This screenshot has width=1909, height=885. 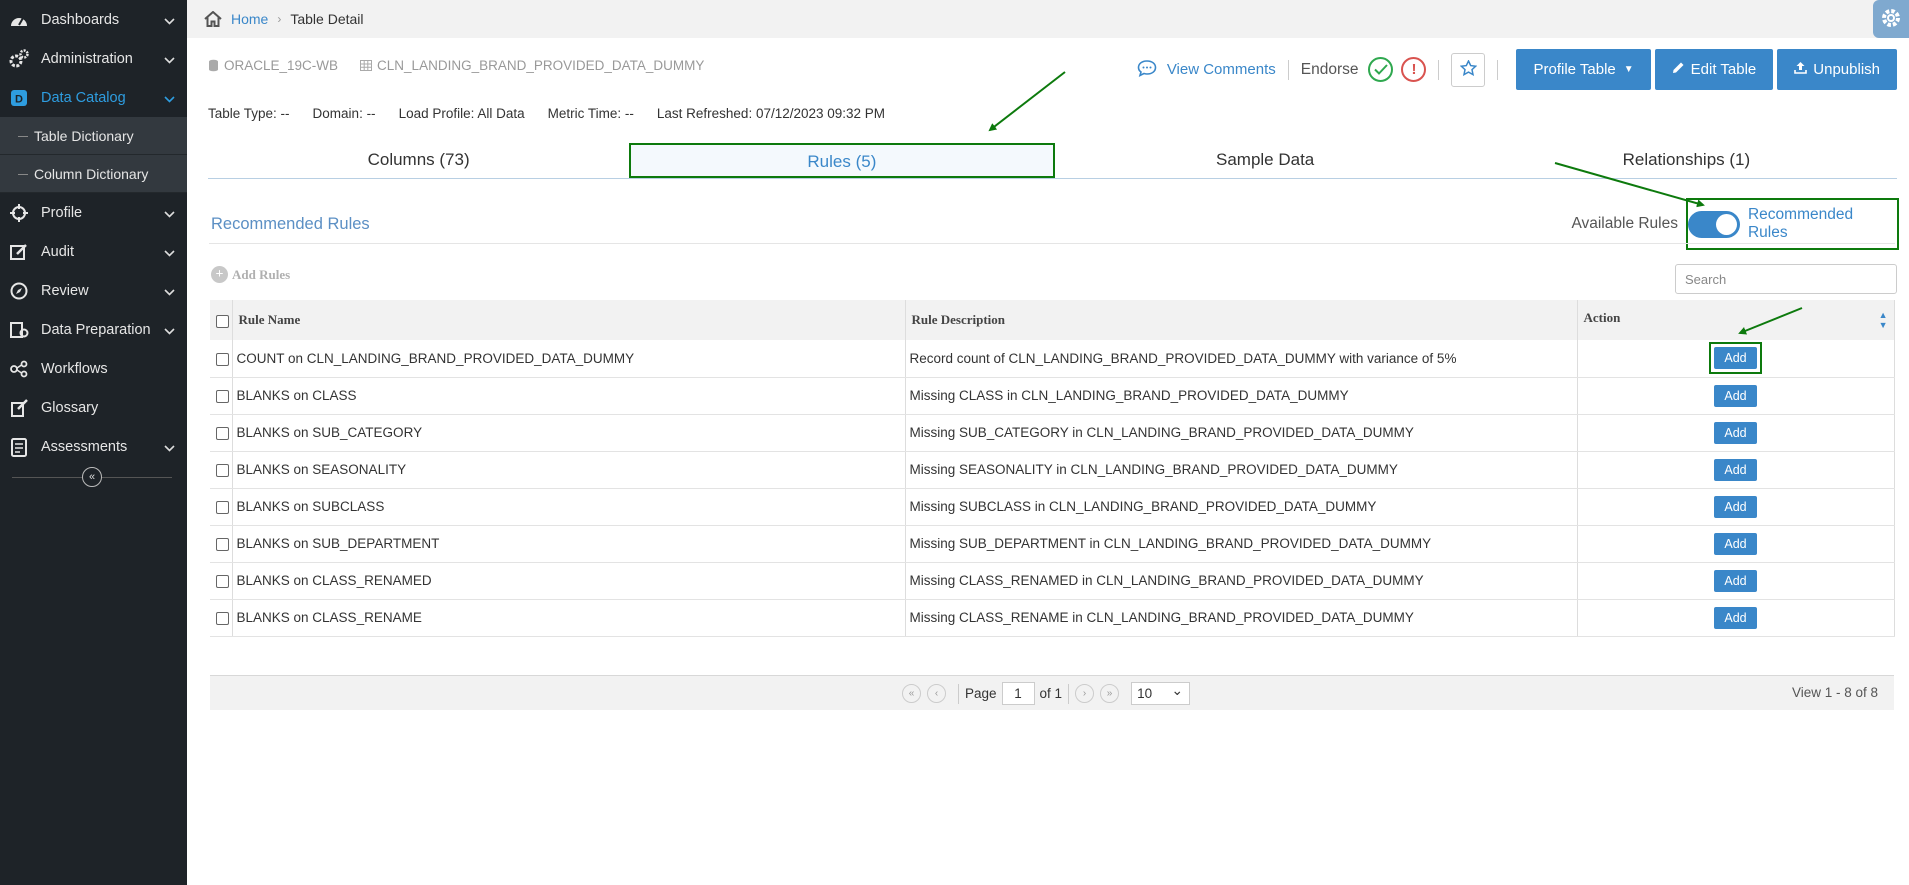 I want to click on sidebar-collapse: «, so click(x=92, y=477).